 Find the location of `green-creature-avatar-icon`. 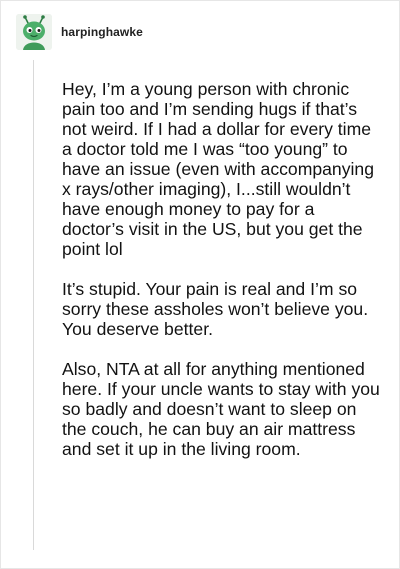

green-creature-avatar-icon is located at coordinates (34, 32).